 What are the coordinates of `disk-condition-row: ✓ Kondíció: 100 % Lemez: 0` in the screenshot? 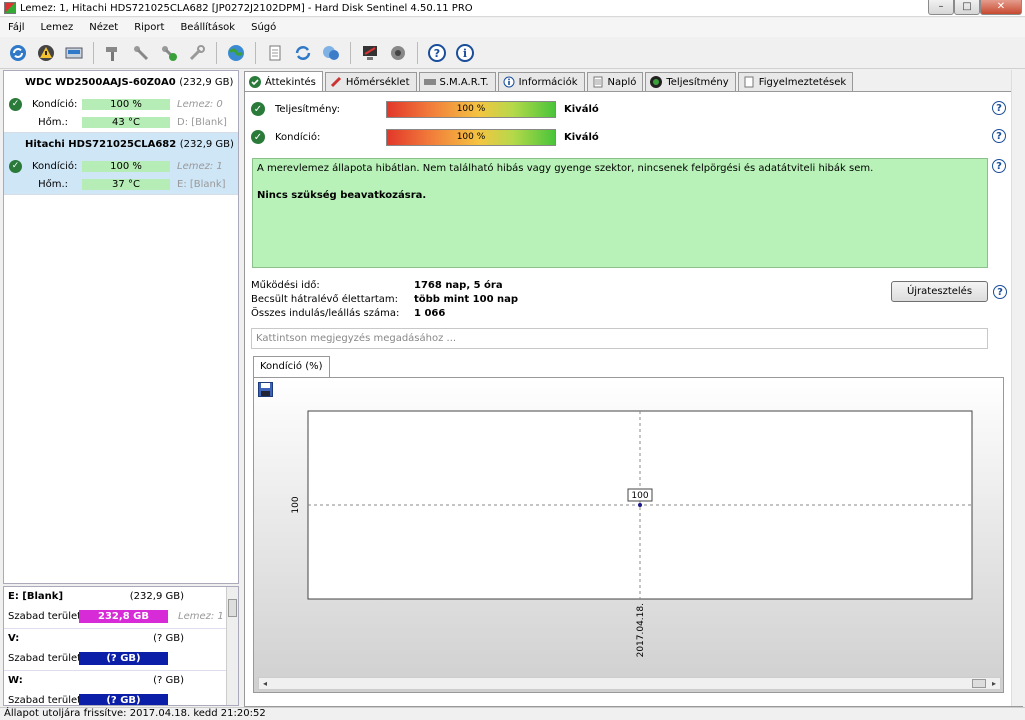 It's located at (119, 104).